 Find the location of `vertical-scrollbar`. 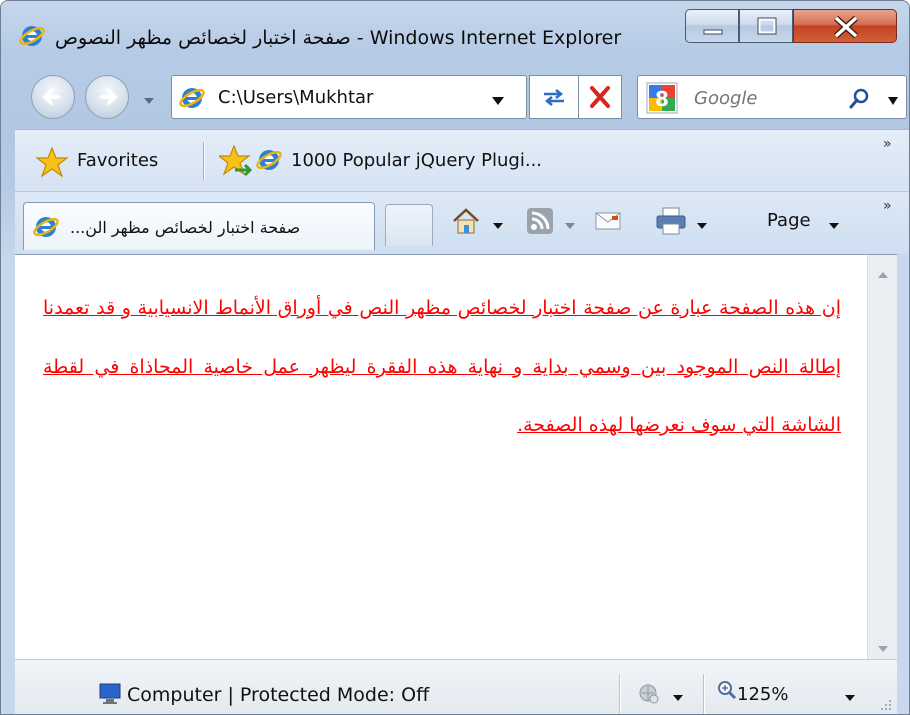

vertical-scrollbar is located at coordinates (882, 456).